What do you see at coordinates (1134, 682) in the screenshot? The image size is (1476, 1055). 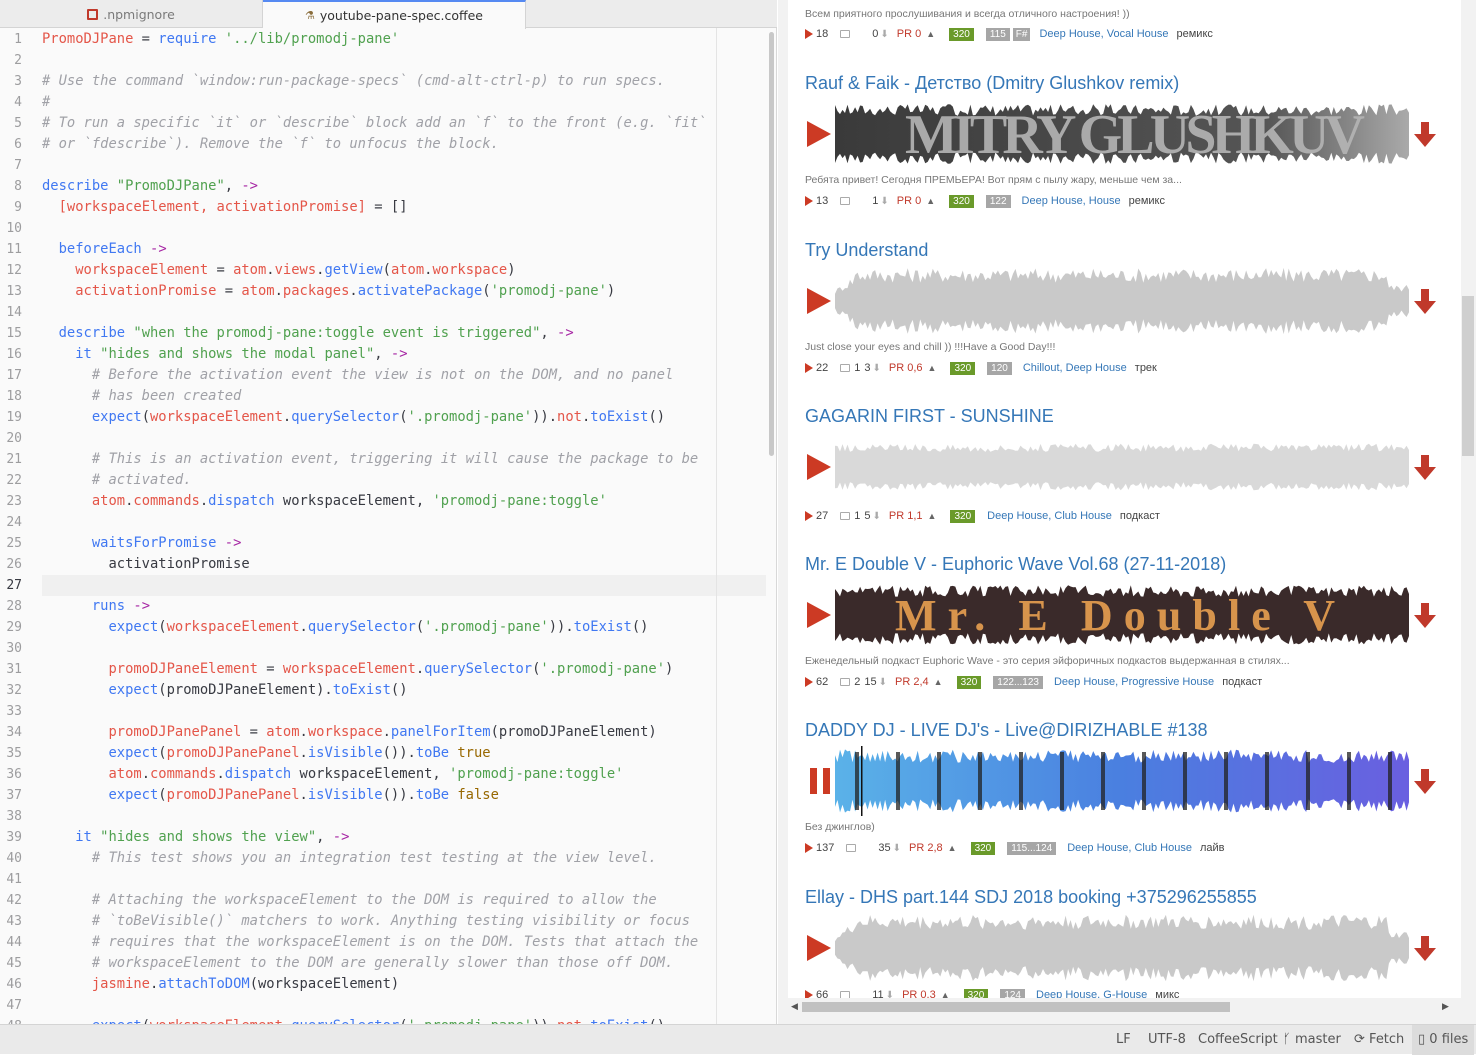 I see `genres: Deep House, Progressive House` at bounding box center [1134, 682].